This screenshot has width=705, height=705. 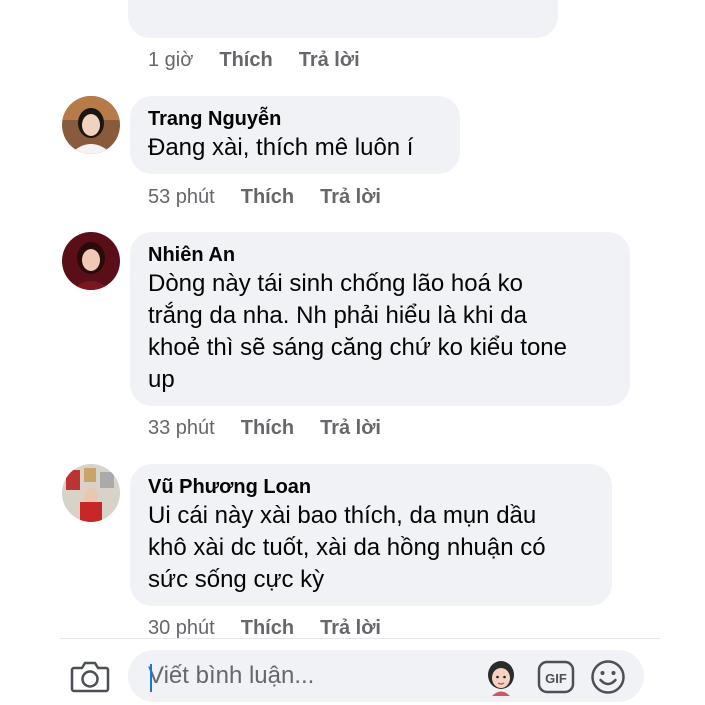 I want to click on comment-meta: 30 phút Thích Trả lời, so click(x=277, y=628).